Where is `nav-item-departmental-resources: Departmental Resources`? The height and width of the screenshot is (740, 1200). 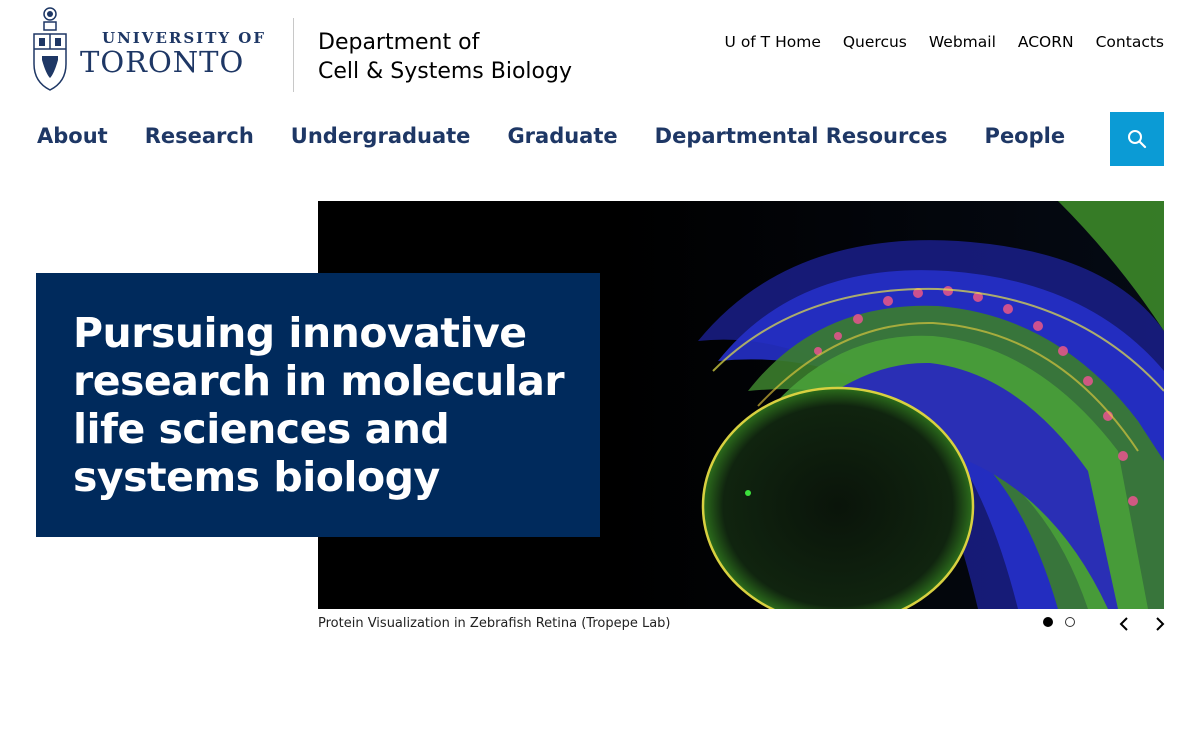 nav-item-departmental-resources: Departmental Resources is located at coordinates (801, 136).